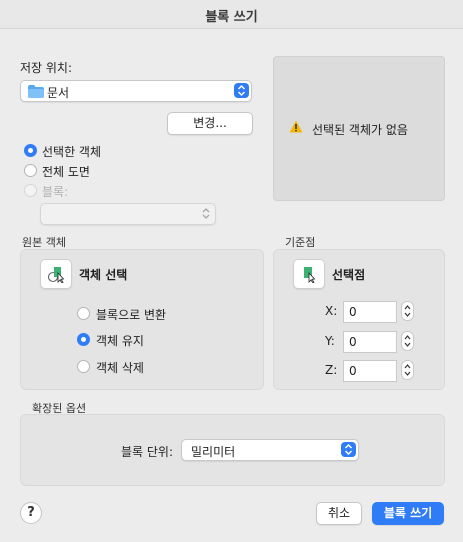  I want to click on base-point-group: 선택점 X: 0 Y: 0 Z: 0, so click(359, 319).